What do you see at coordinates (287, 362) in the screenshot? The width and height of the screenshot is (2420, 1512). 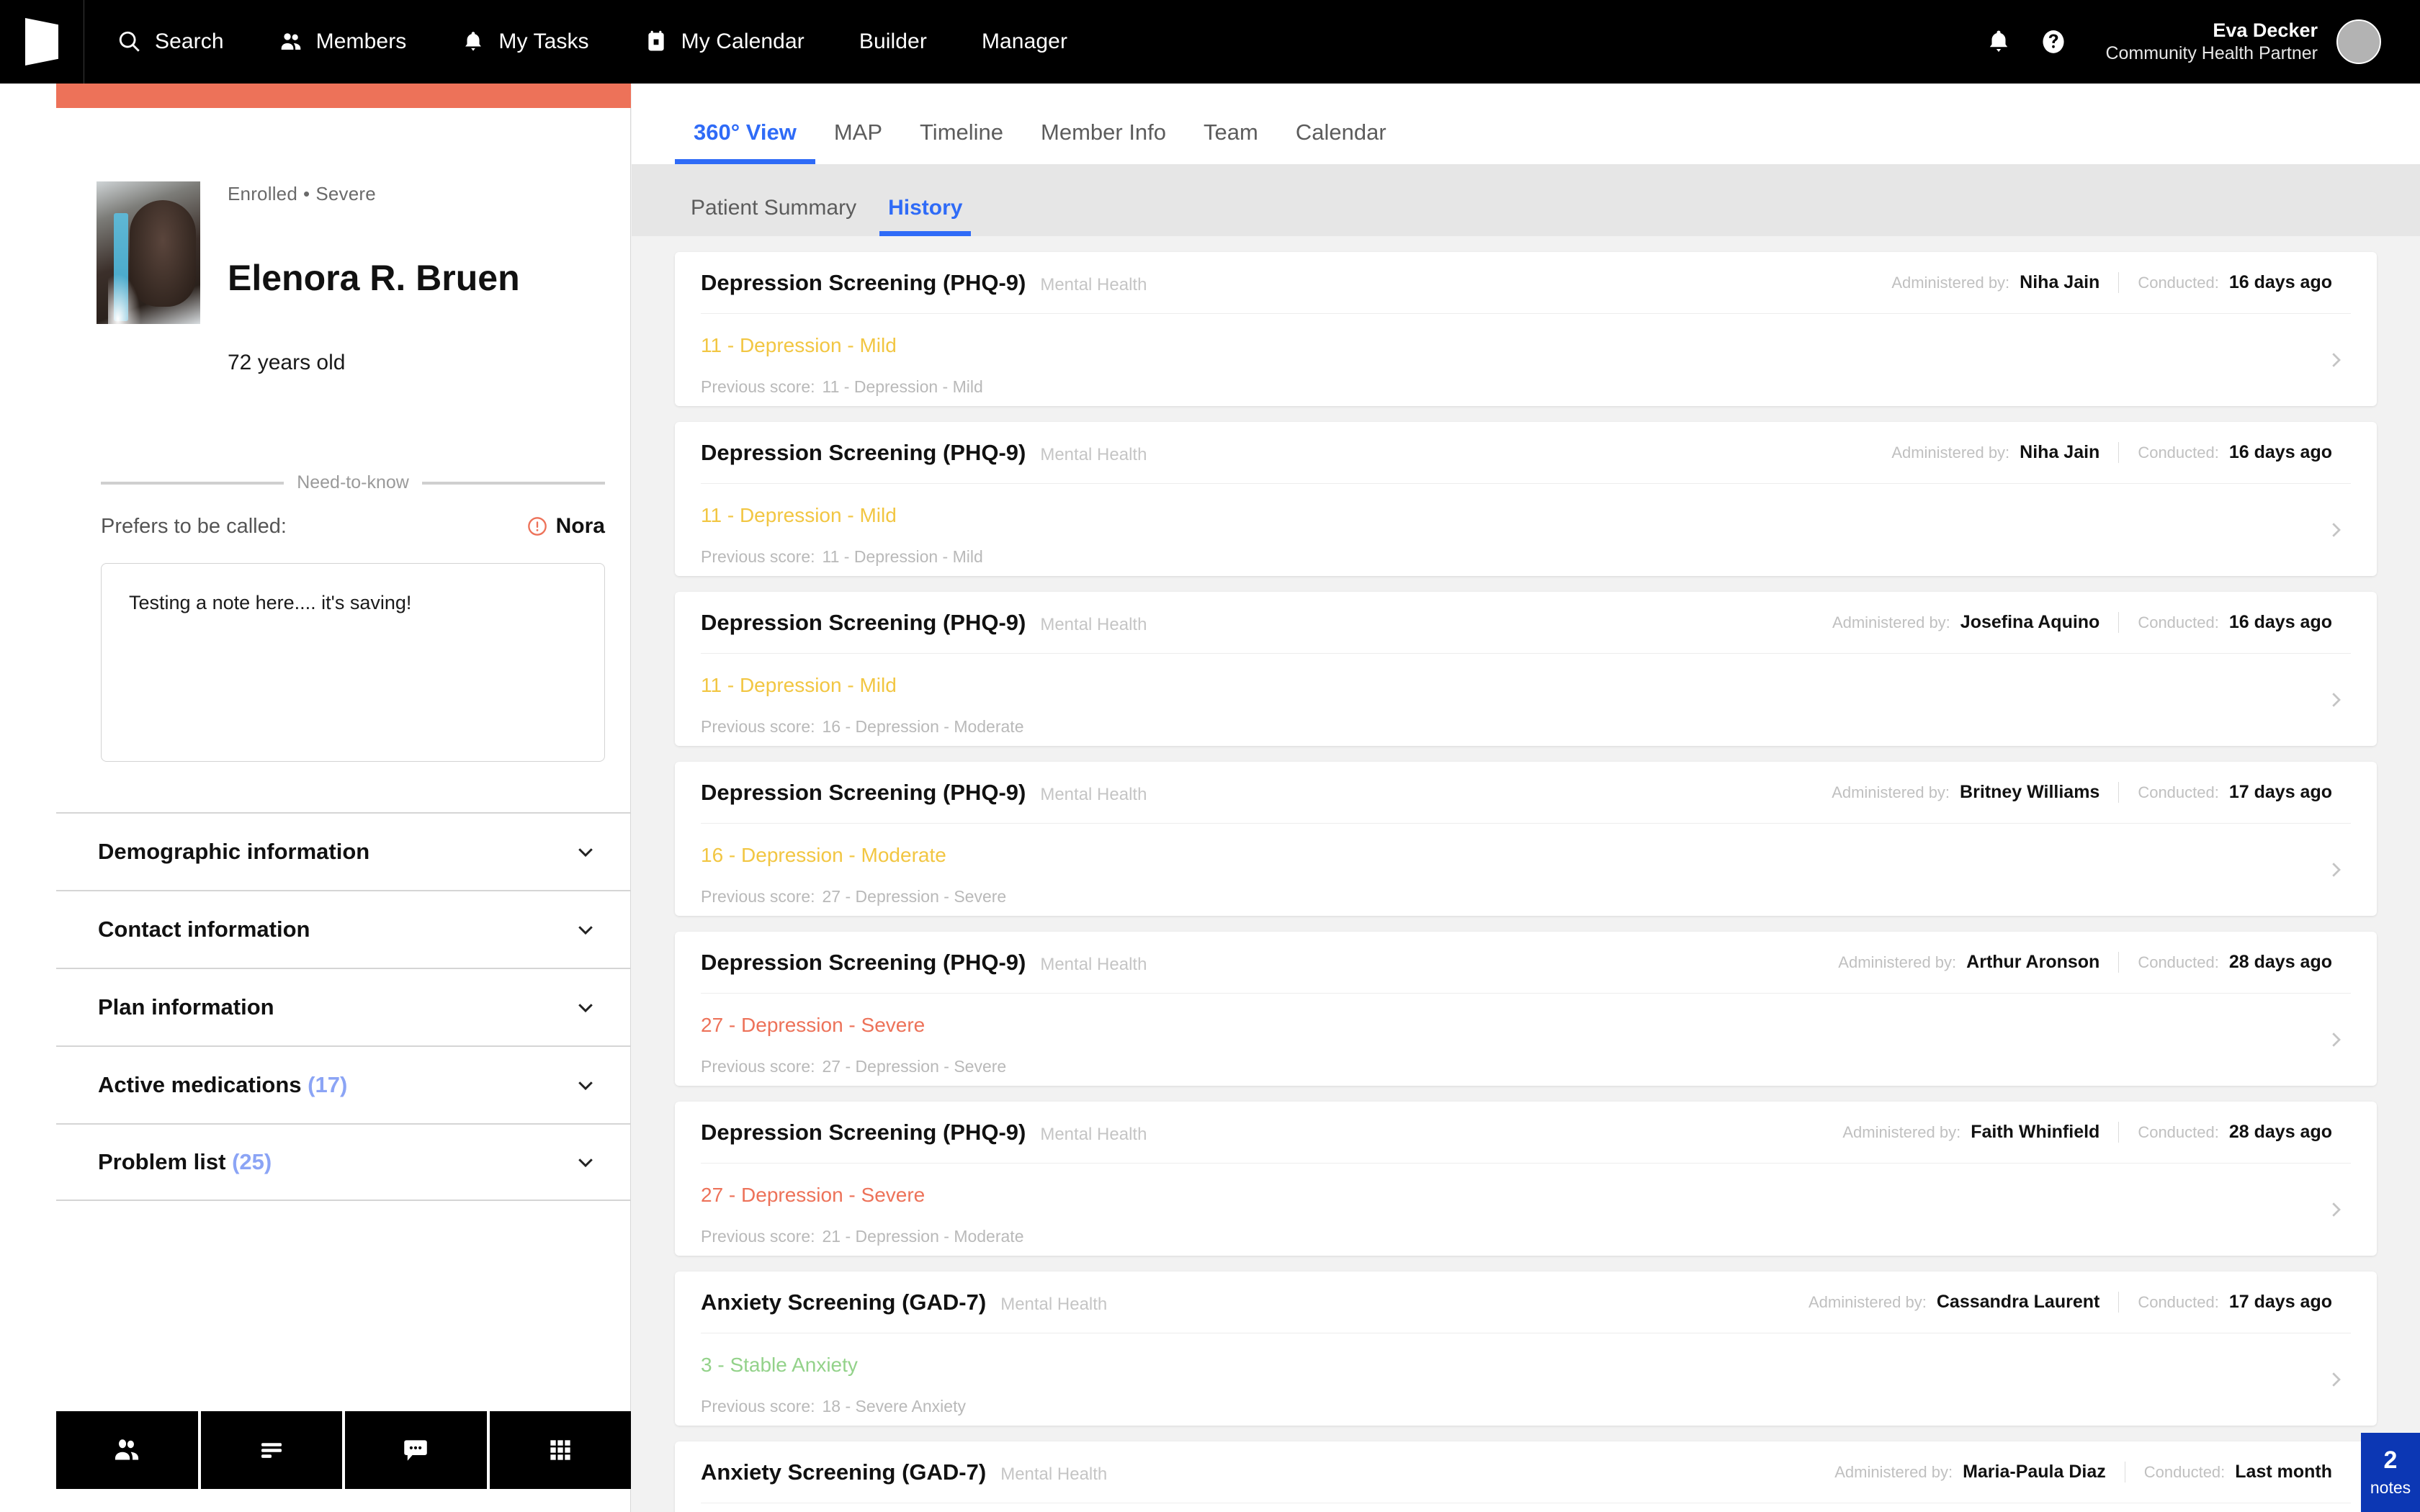 I see `patient-age: 72 years old` at bounding box center [287, 362].